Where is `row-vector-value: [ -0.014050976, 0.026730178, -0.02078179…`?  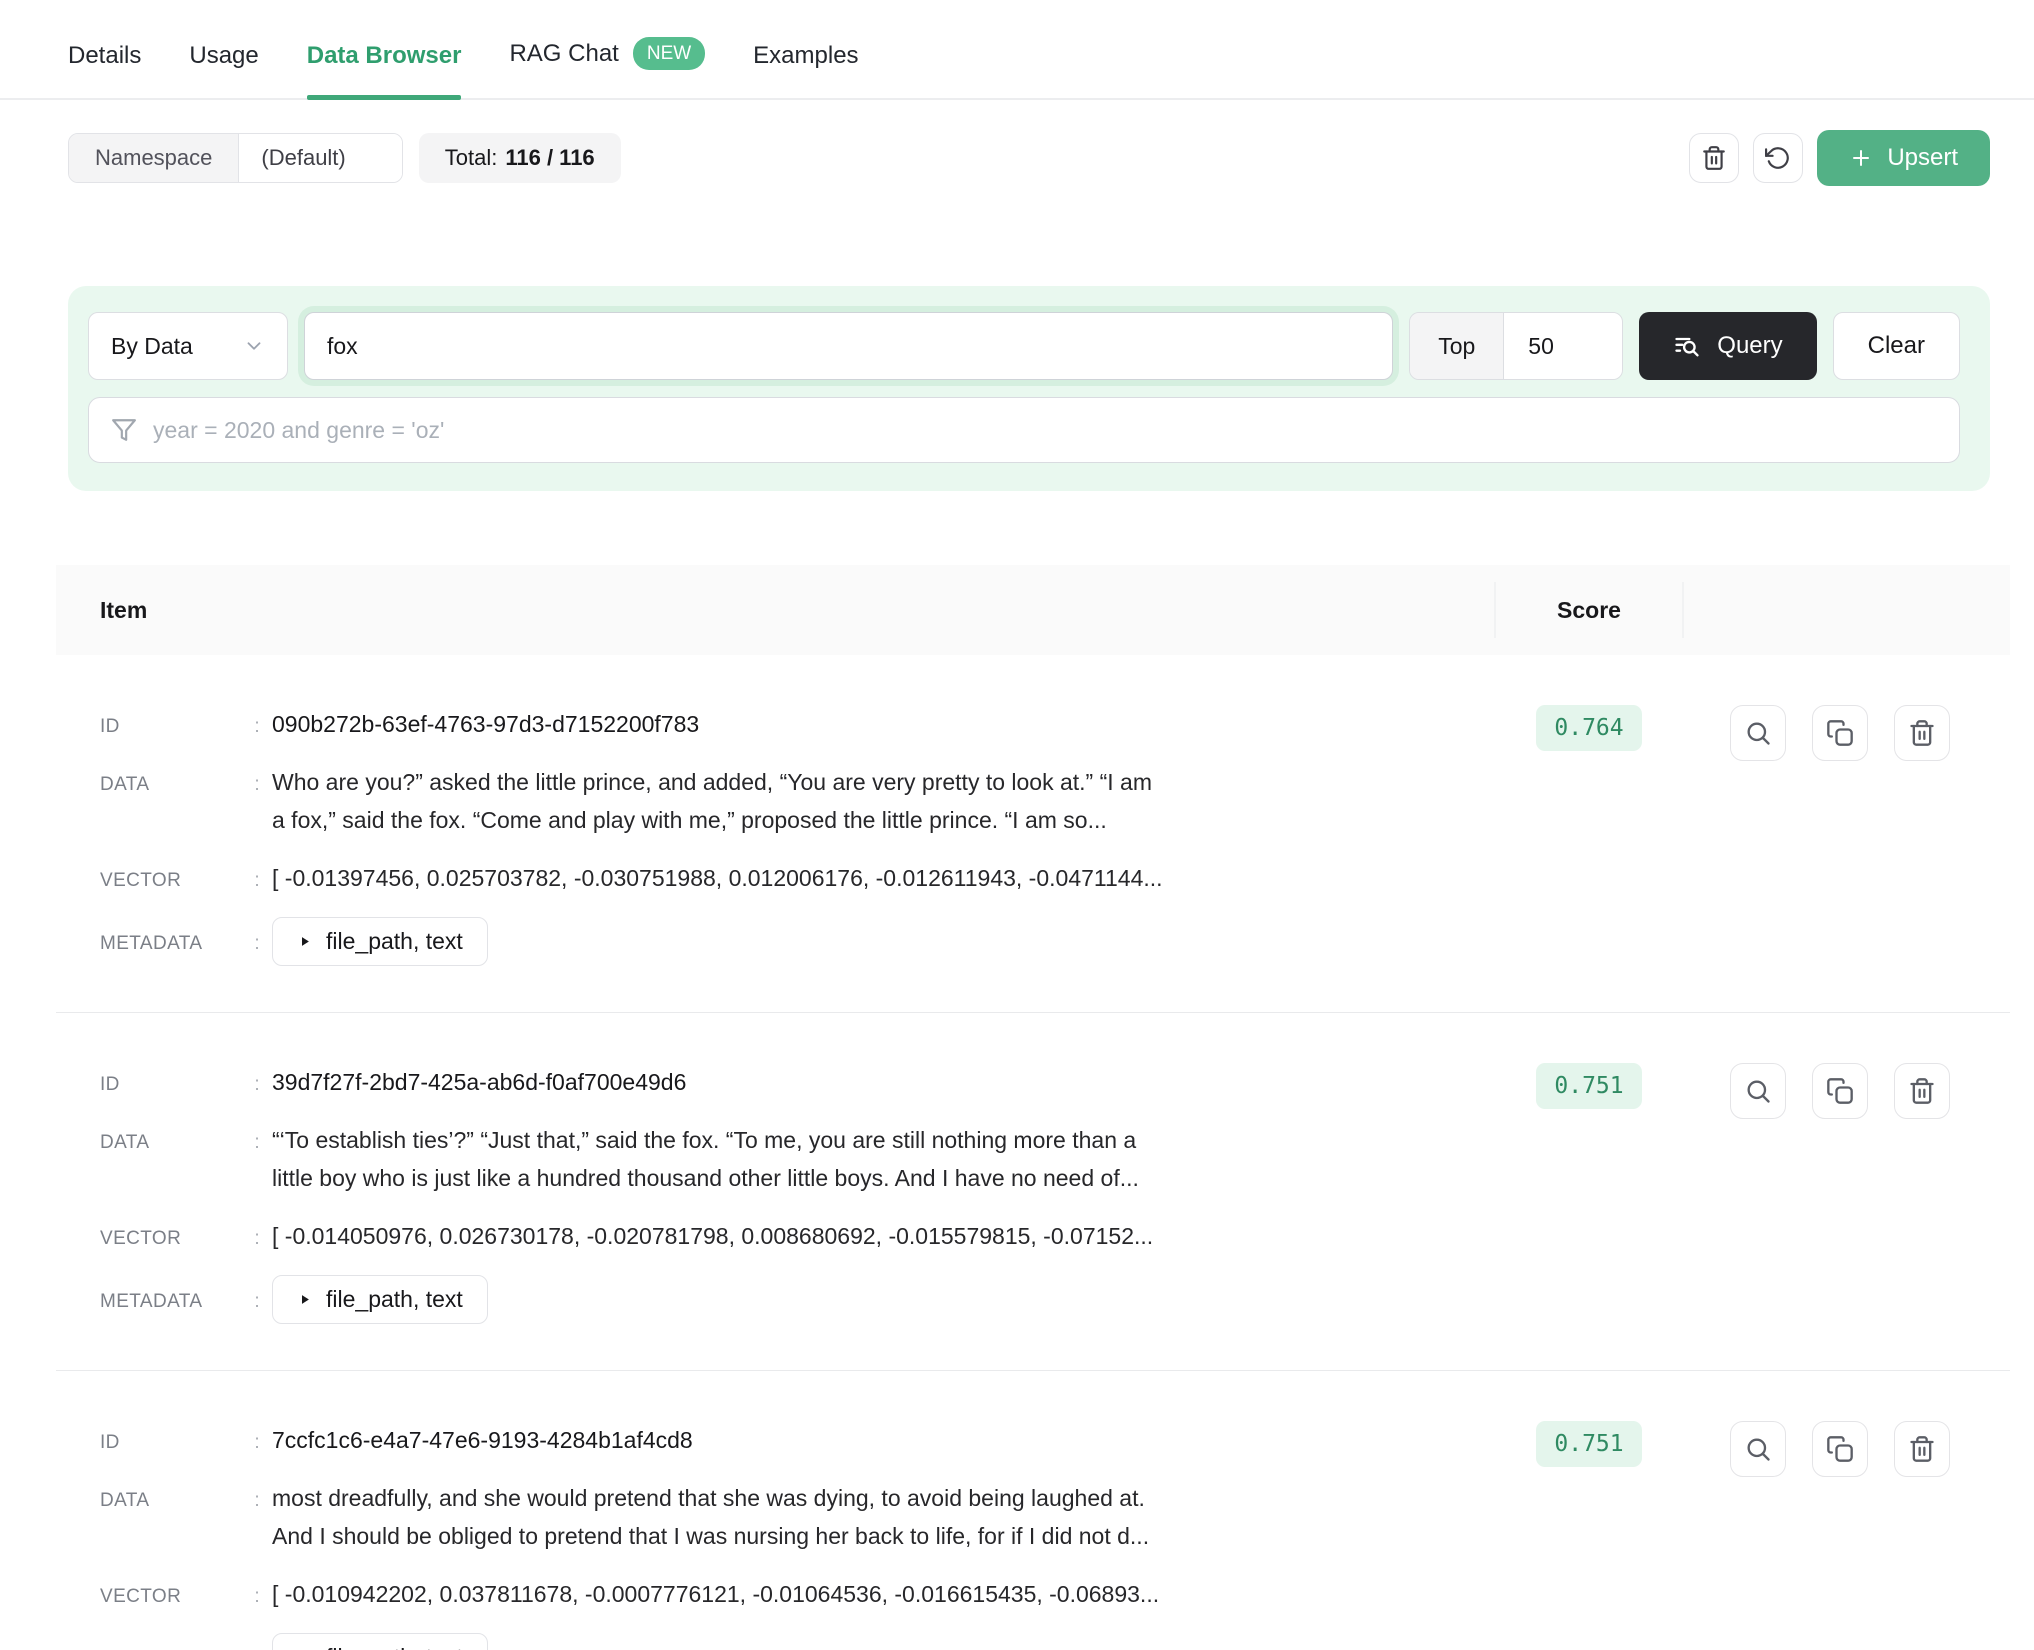 row-vector-value: [ -0.014050976, 0.026730178, -0.02078179… is located at coordinates (713, 1236).